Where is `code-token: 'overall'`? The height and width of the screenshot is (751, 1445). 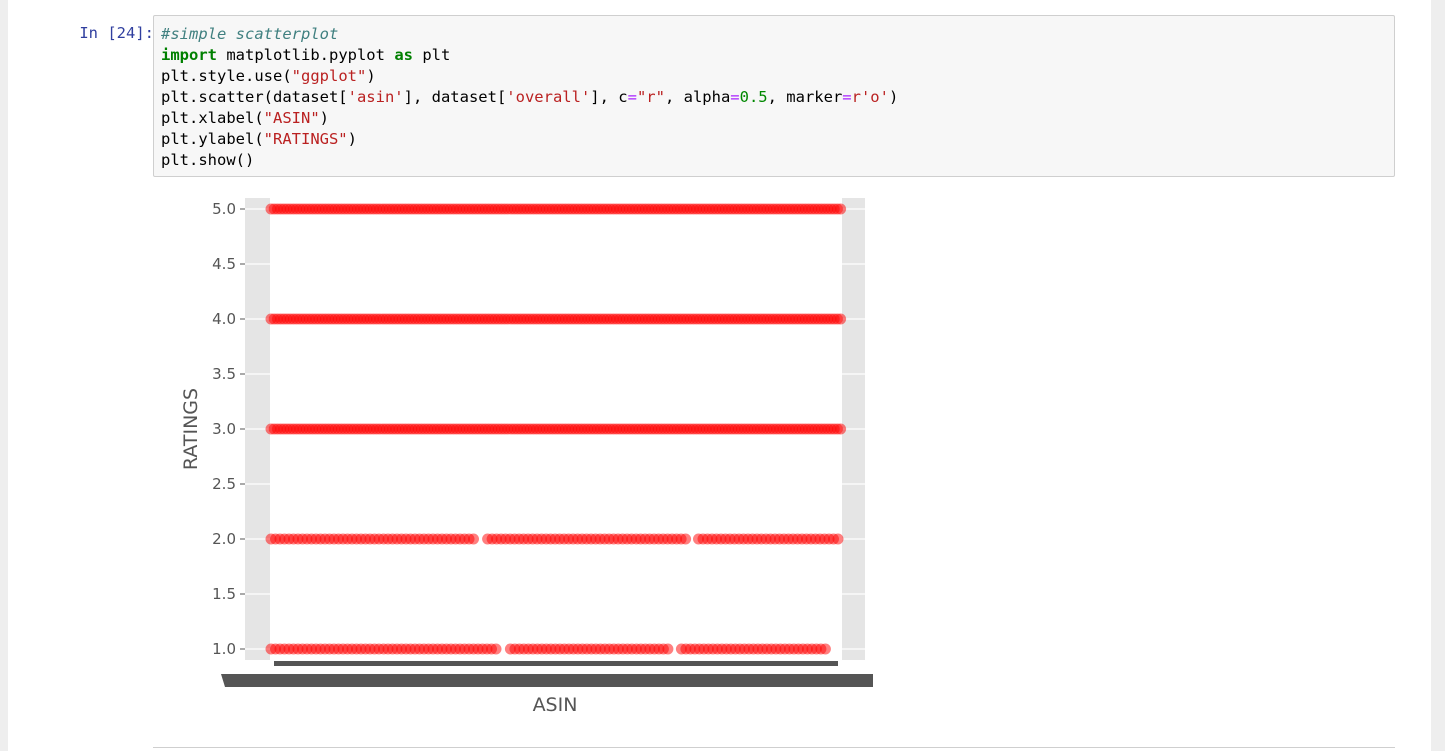
code-token: 'overall' is located at coordinates (548, 97).